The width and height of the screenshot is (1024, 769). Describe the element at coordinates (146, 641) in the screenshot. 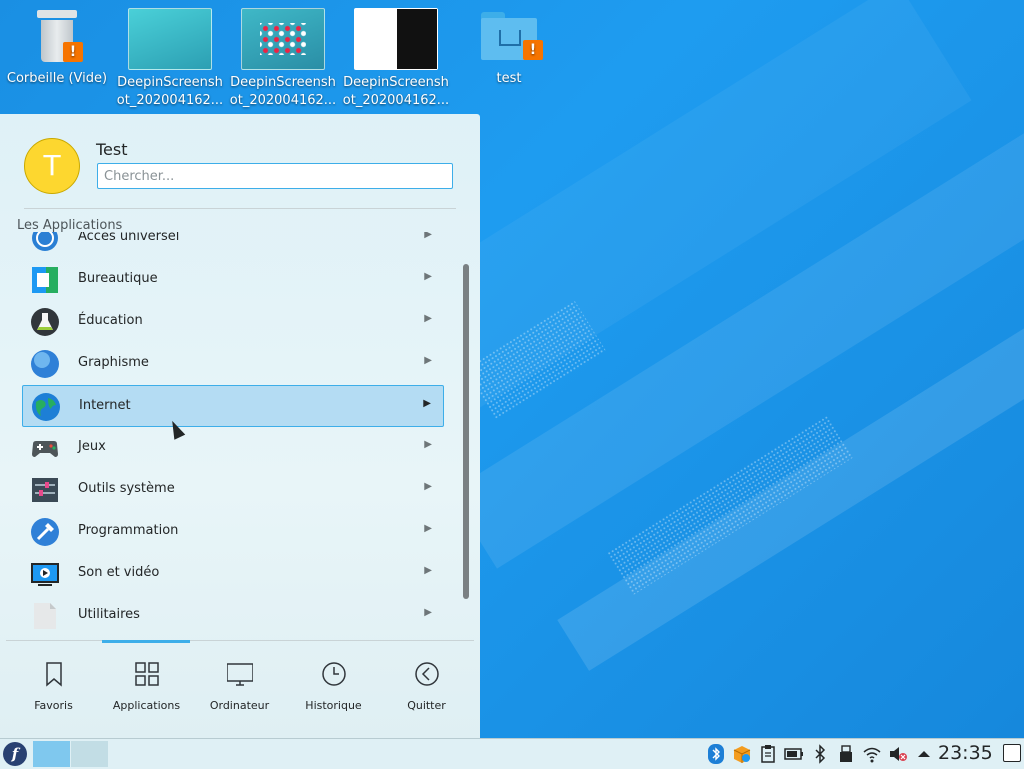

I see `active-tab-indicator` at that location.